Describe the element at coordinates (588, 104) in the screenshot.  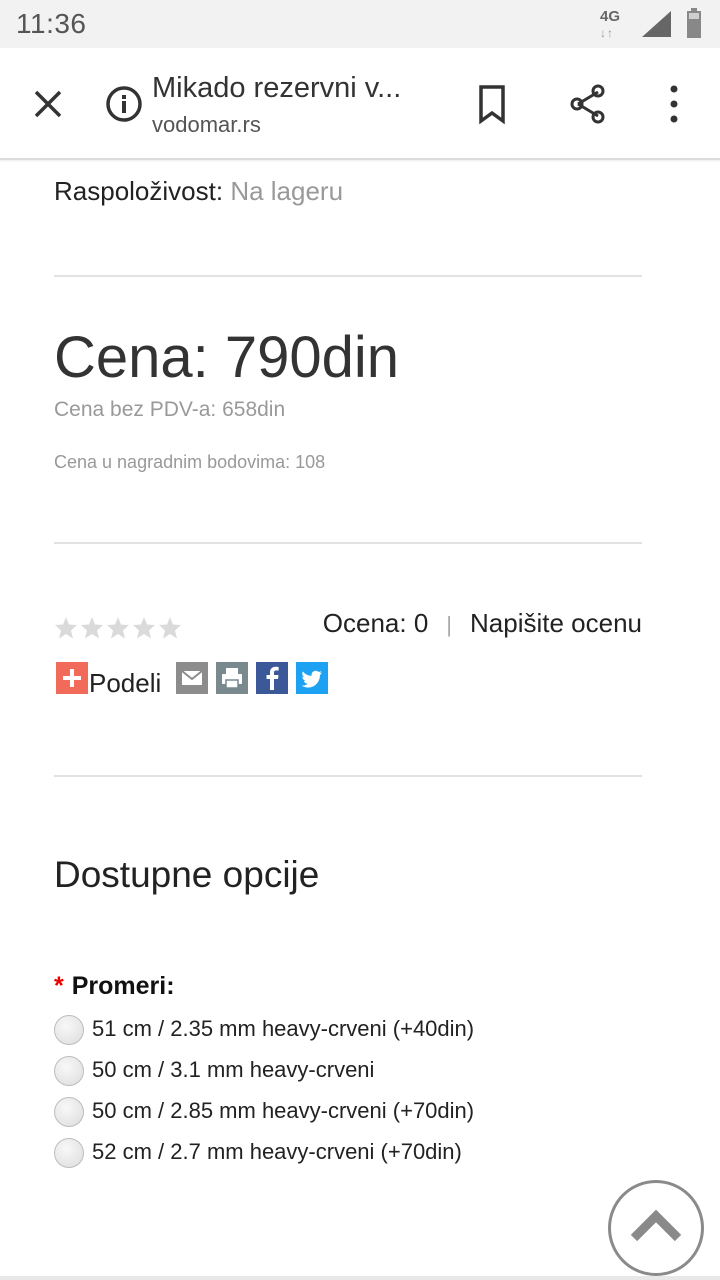
I see `share-icon` at that location.